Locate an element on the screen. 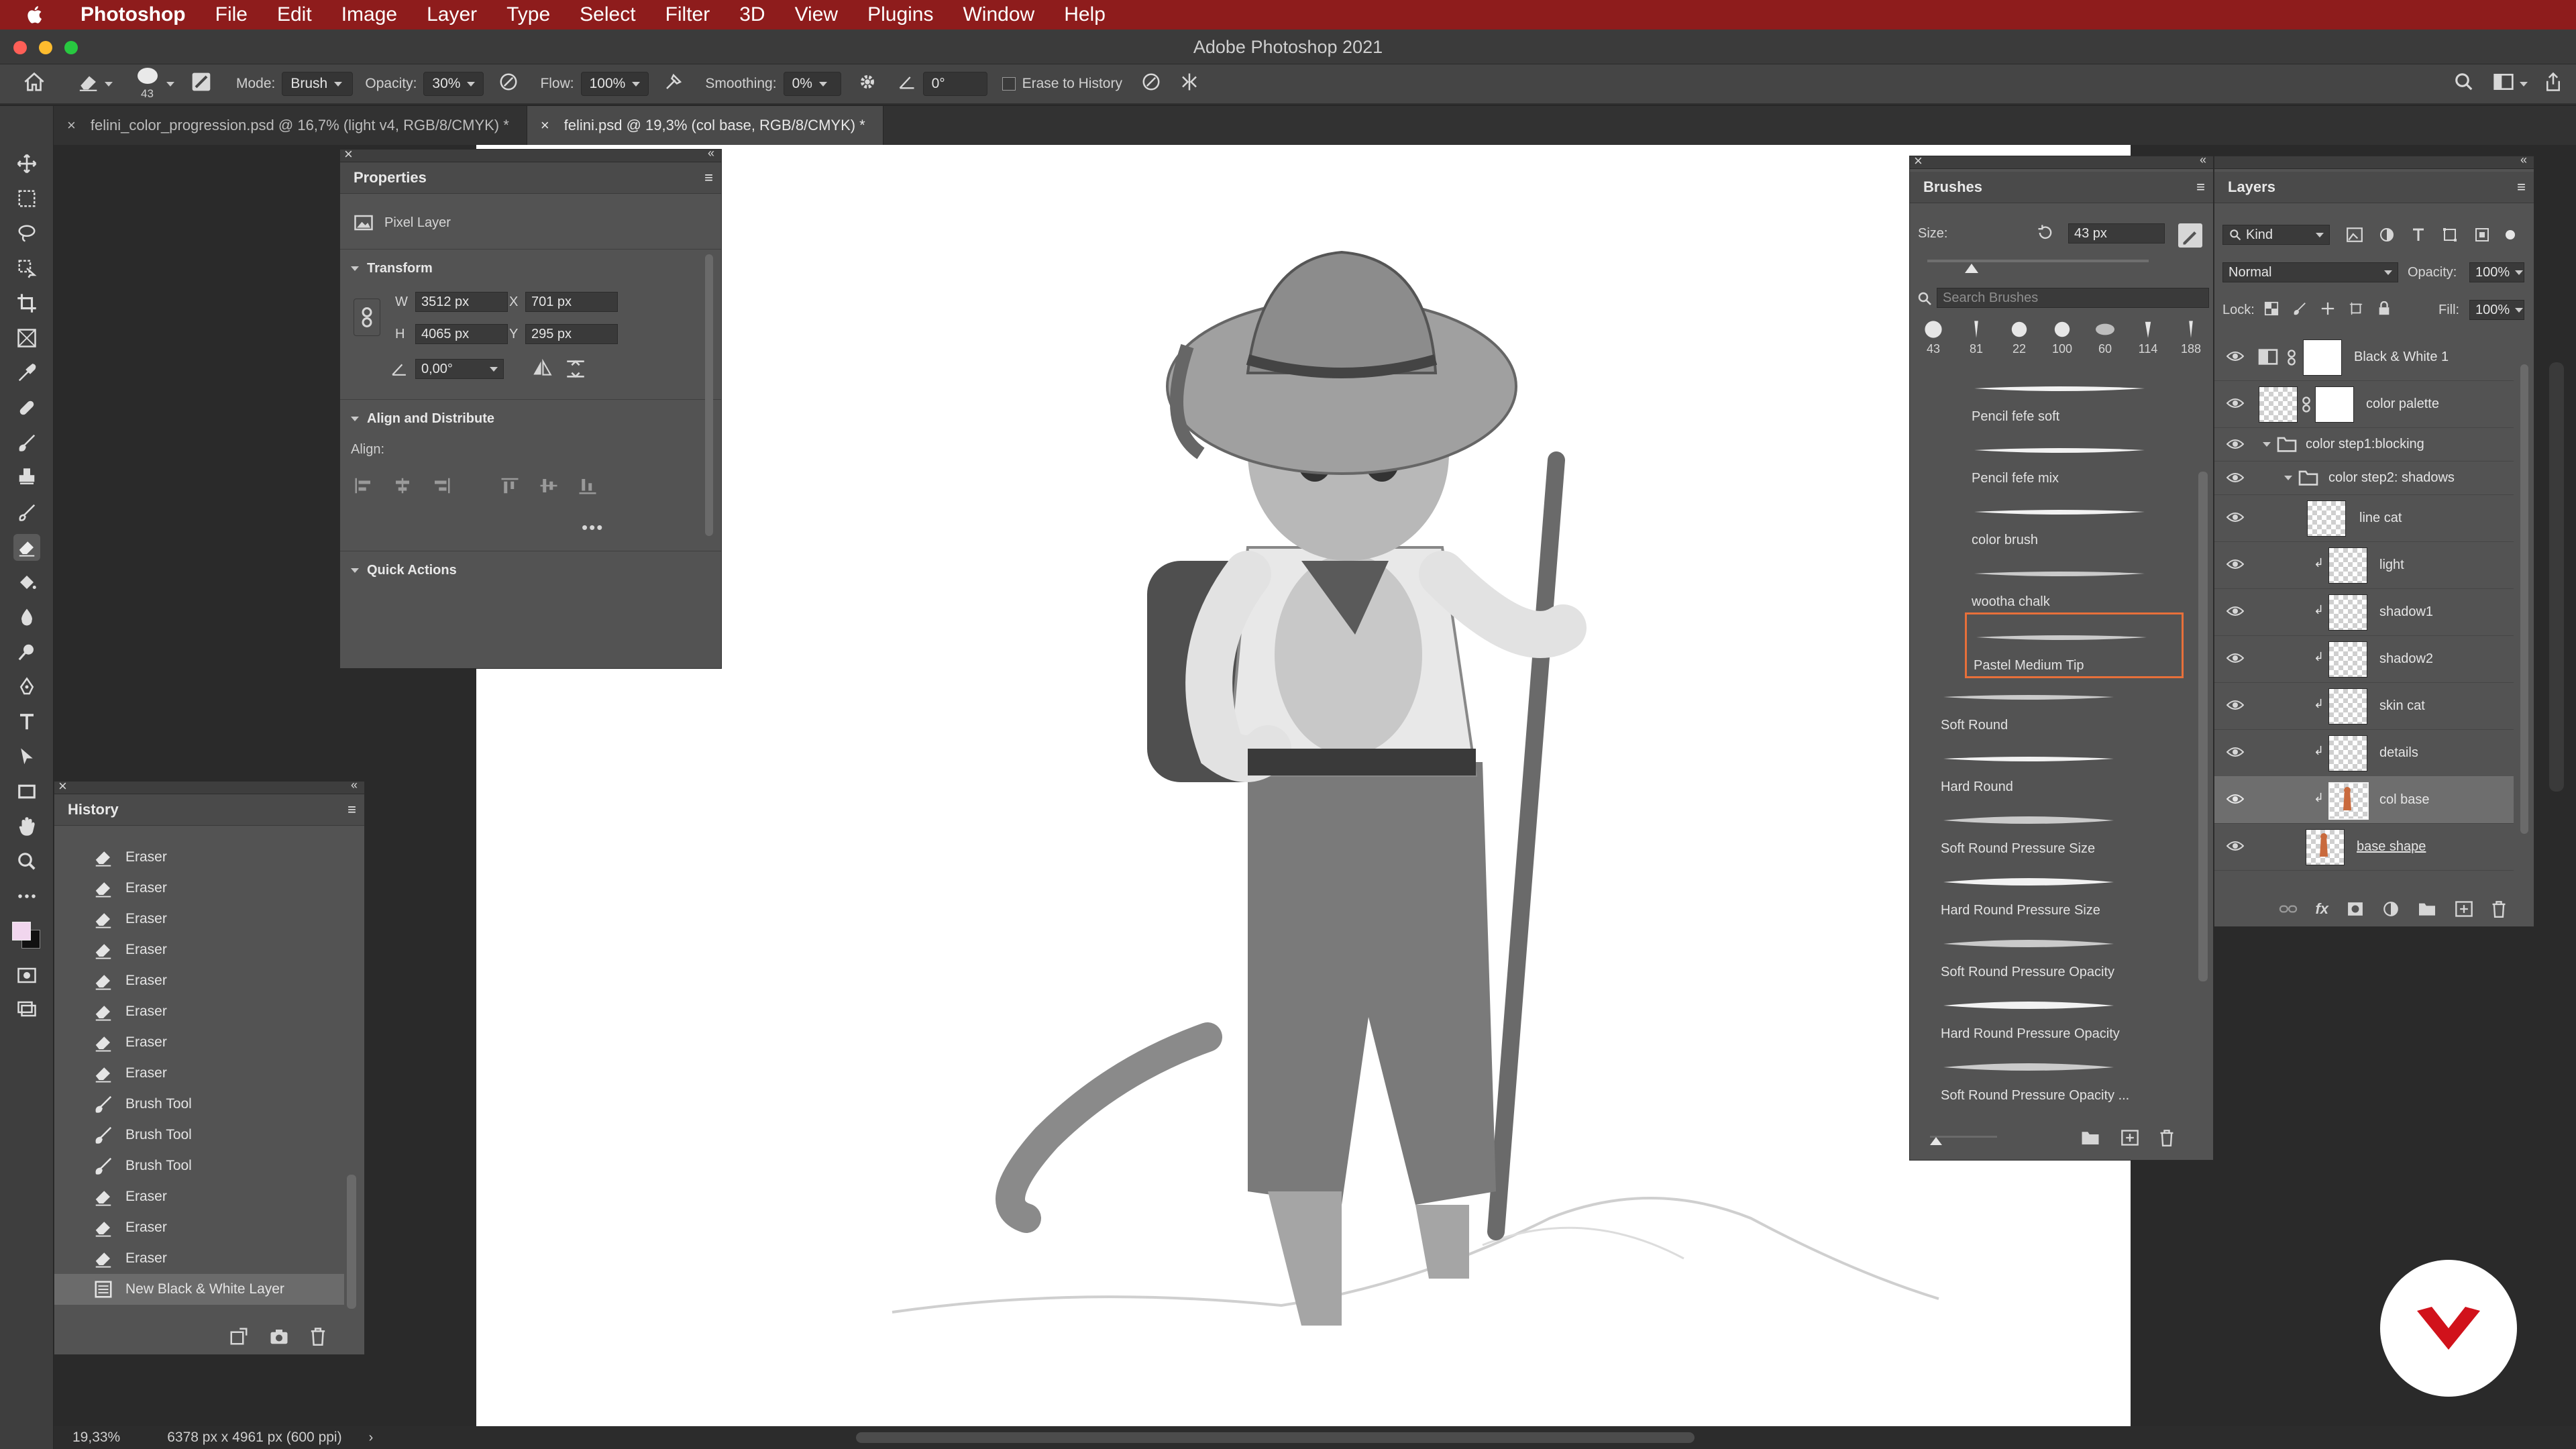 The width and height of the screenshot is (2576, 1449). lock-transparent-icon is located at coordinates (2271, 308).